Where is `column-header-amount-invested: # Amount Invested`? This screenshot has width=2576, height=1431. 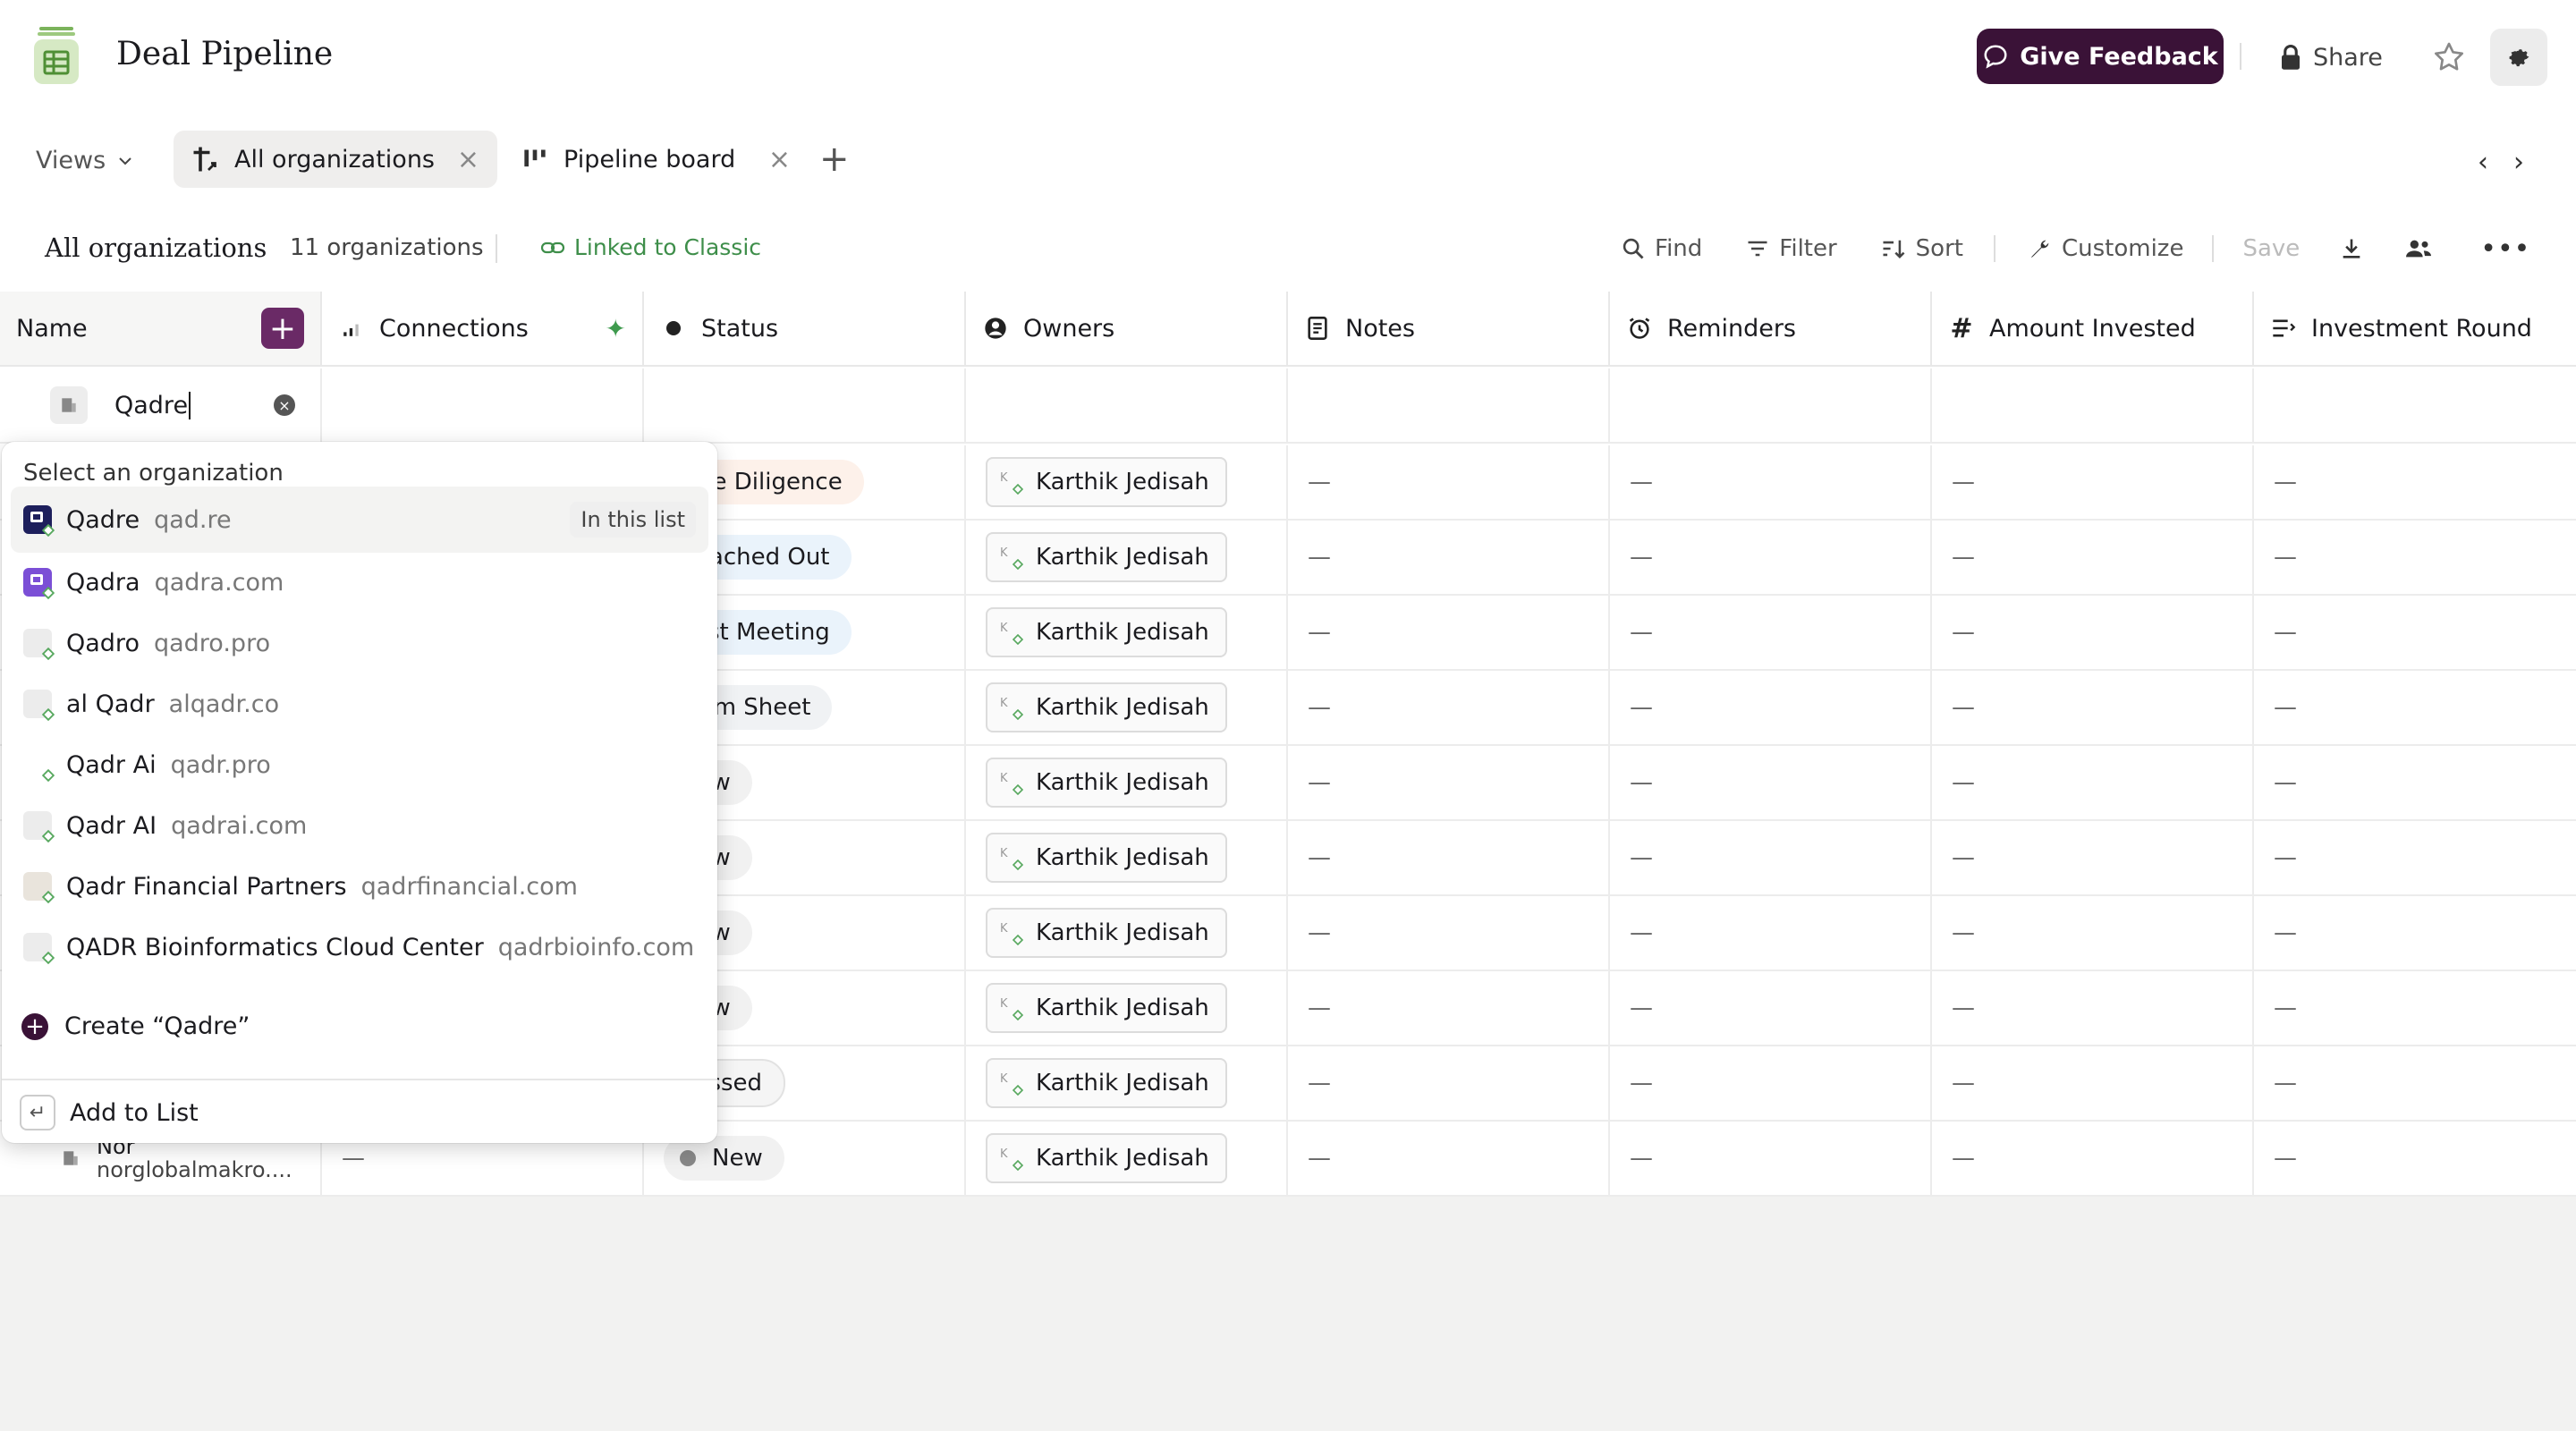
column-header-amount-invested: # Amount Invested is located at coordinates (2093, 329).